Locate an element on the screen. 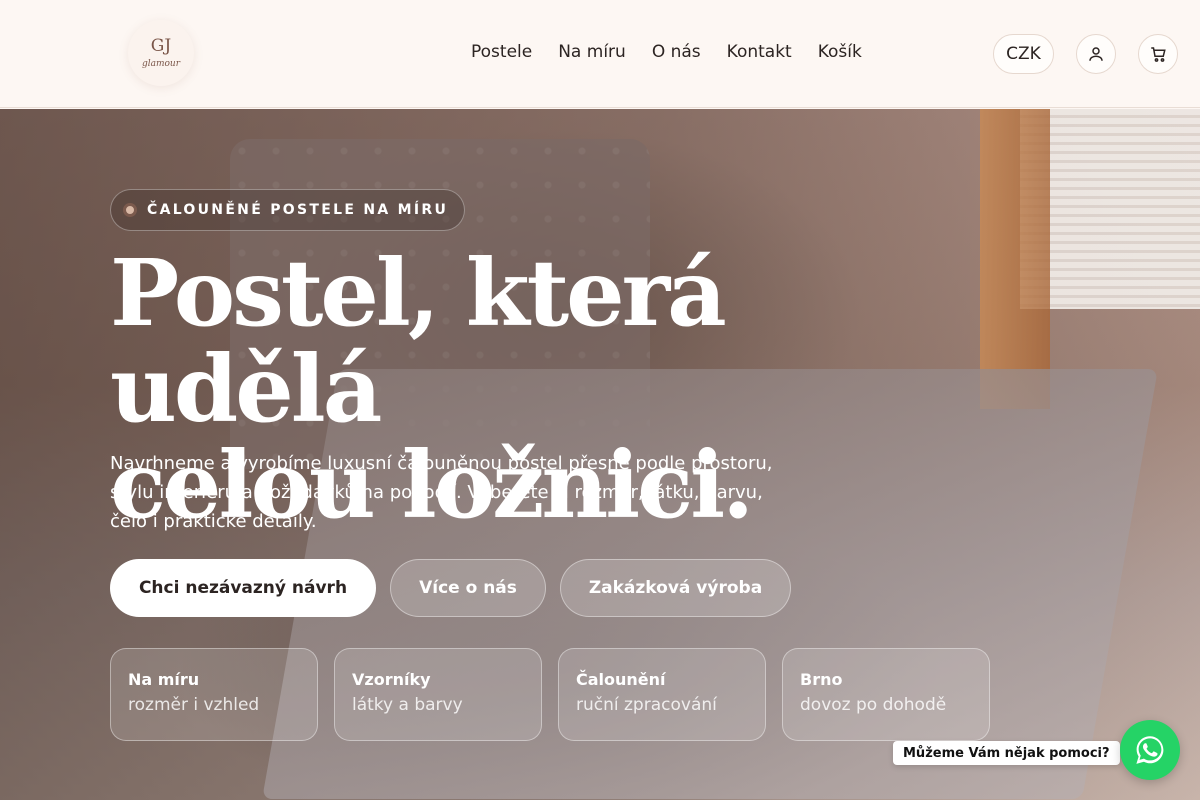  nav-item-postele: Postele is located at coordinates (501, 52).